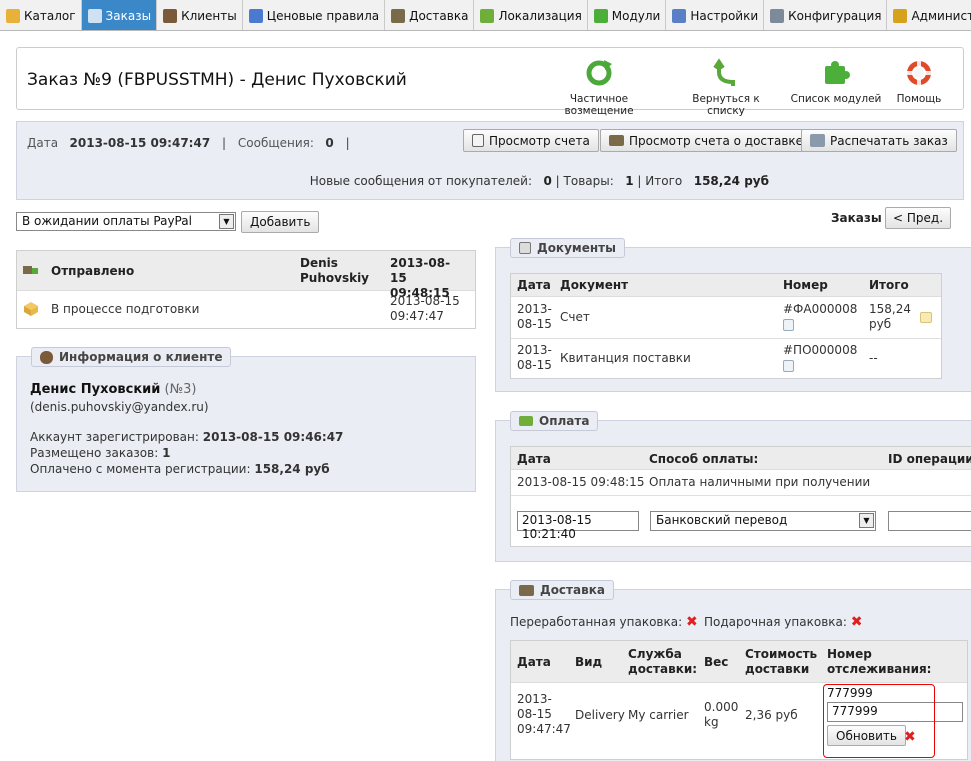  Describe the element at coordinates (540, 15) in the screenshot. I see `tab-label: Локализация` at that location.